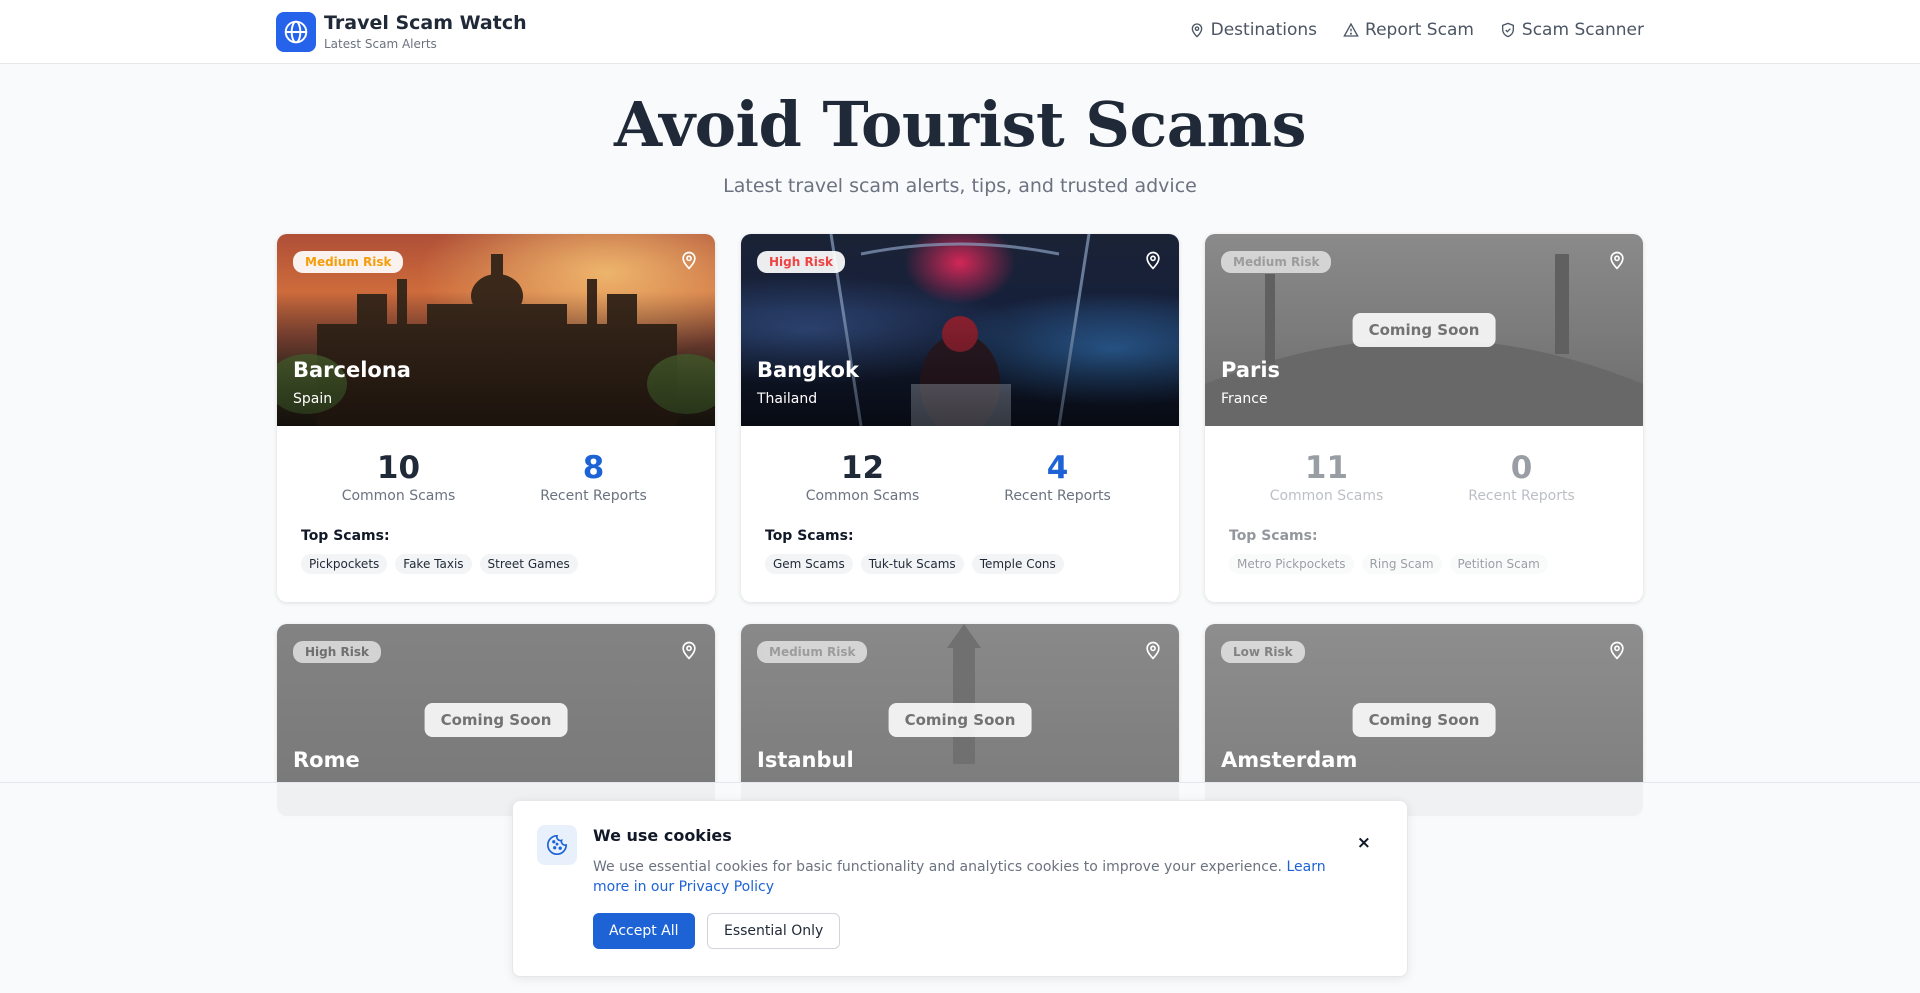  I want to click on scam-tag: Petition Scam, so click(1498, 564).